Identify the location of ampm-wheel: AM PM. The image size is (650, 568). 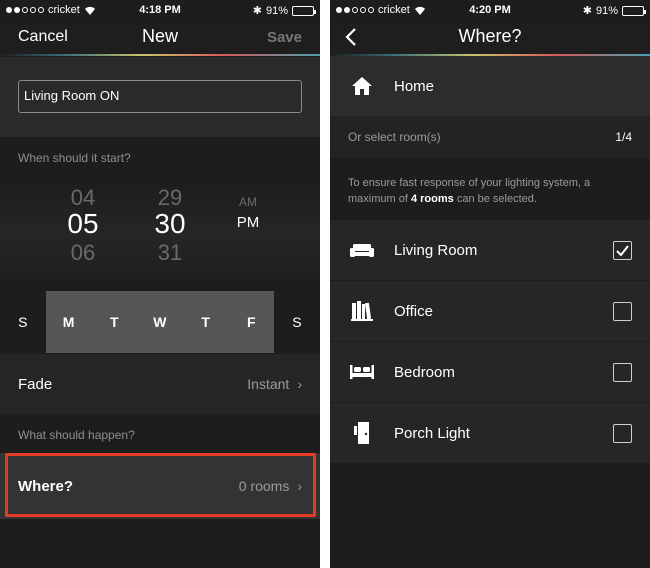
(248, 213).